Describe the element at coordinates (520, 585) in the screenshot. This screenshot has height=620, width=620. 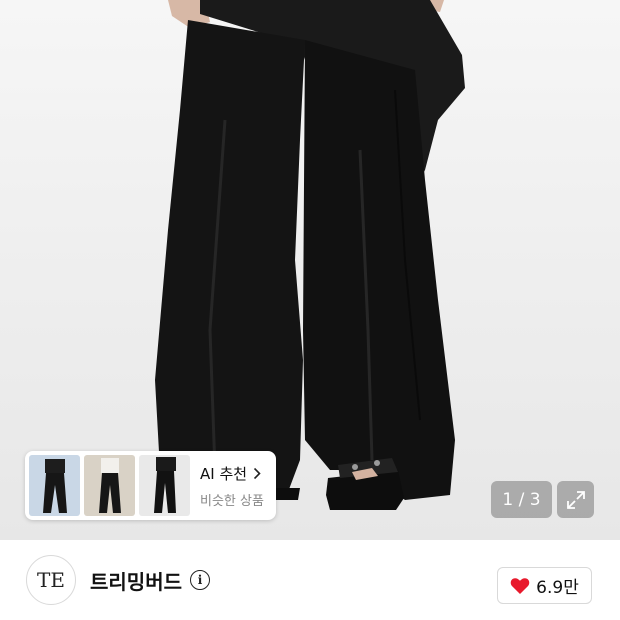
I see `heart-icon` at that location.